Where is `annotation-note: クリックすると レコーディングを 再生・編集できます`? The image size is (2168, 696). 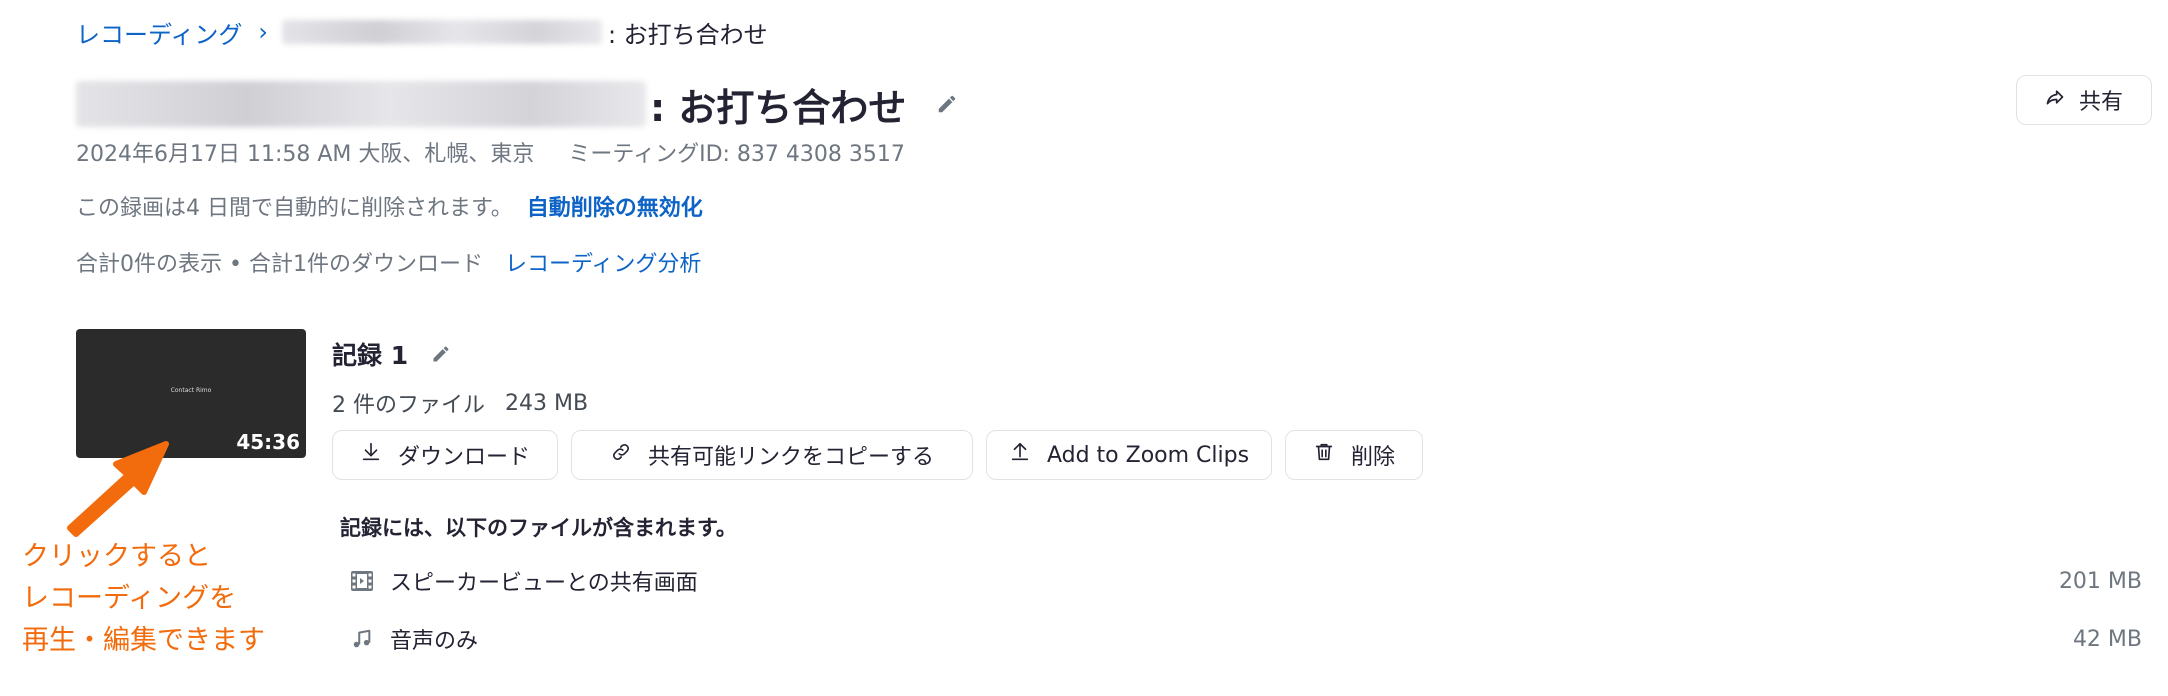 annotation-note: クリックすると レコーディングを 再生・編集できます is located at coordinates (167, 599).